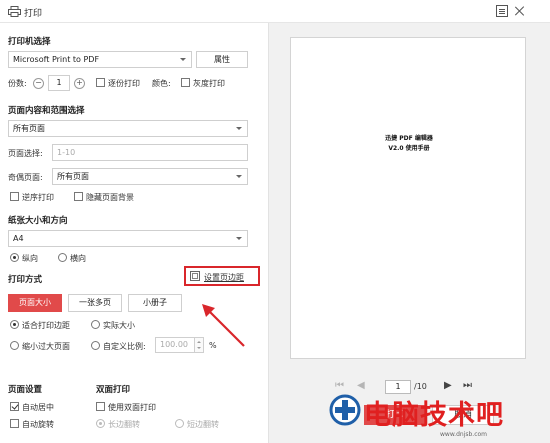 The image size is (550, 443). Describe the element at coordinates (38, 424) in the screenshot. I see `auto-rotate-label: 自动旋转` at that location.